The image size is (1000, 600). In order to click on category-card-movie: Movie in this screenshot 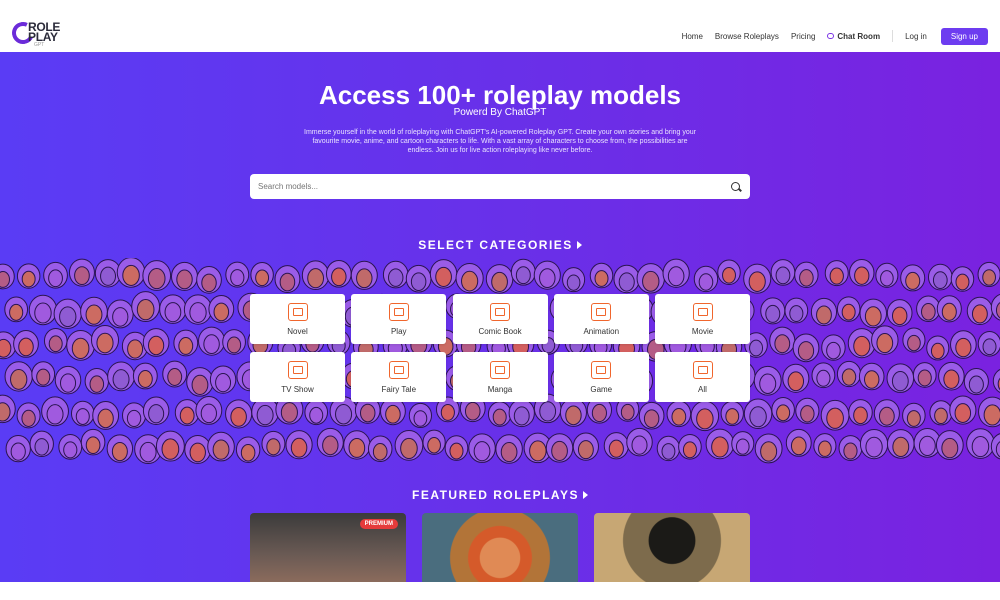, I will do `click(702, 319)`.